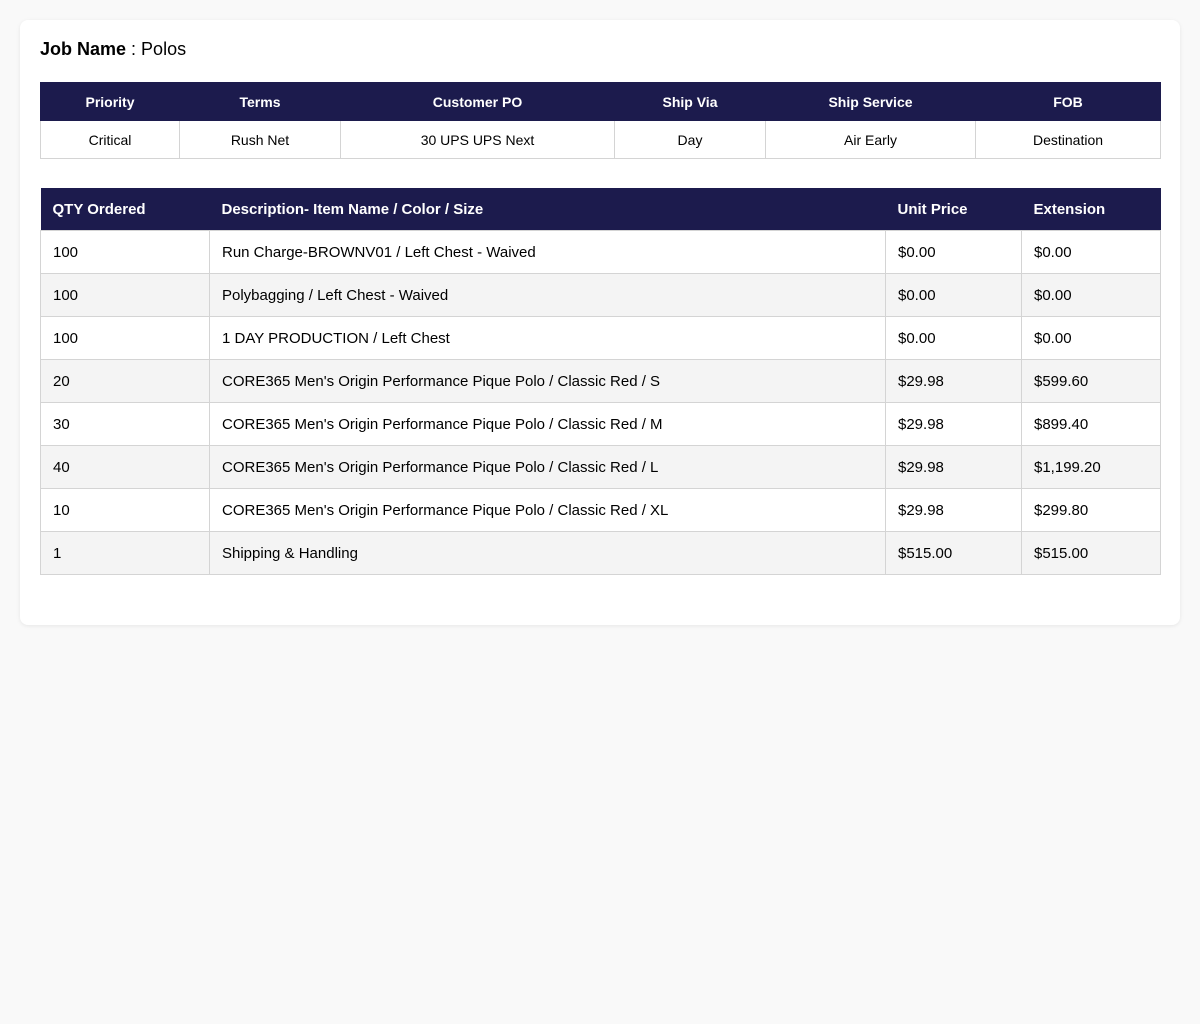 This screenshot has height=1024, width=1200. I want to click on cell-extension: $515.00, so click(1091, 553).